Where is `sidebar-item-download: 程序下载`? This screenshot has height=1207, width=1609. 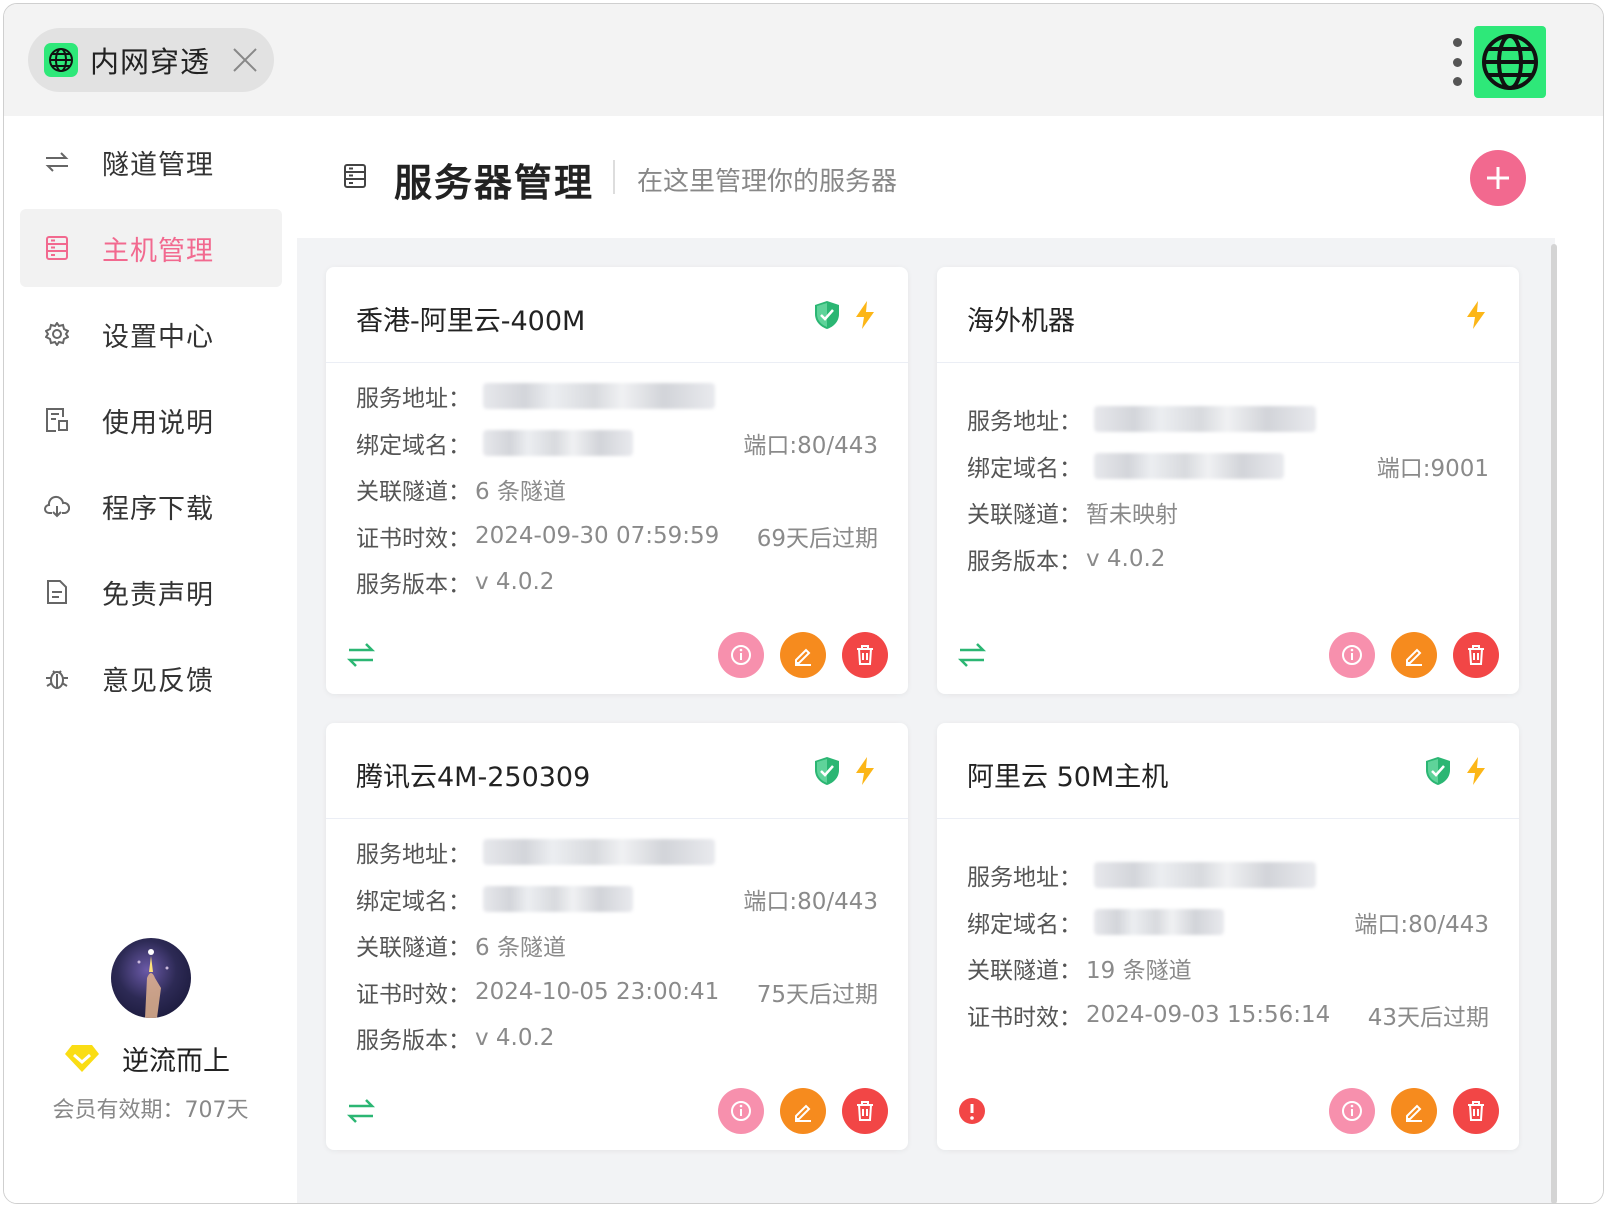 sidebar-item-download: 程序下载 is located at coordinates (151, 506).